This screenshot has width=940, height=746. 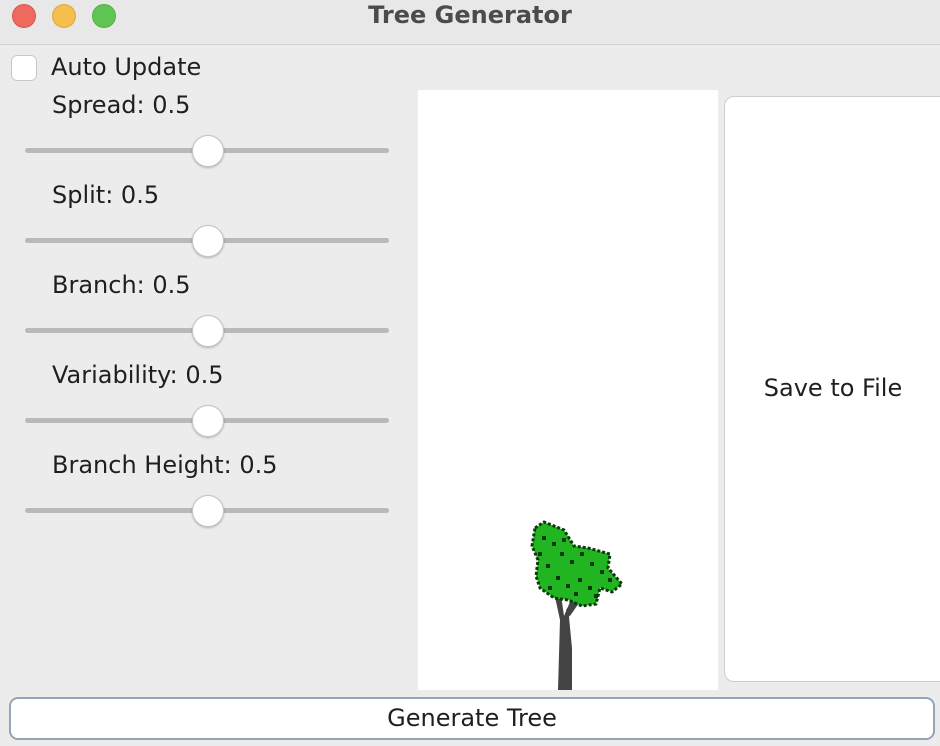 I want to click on window-title: Tree Generator, so click(x=470, y=15).